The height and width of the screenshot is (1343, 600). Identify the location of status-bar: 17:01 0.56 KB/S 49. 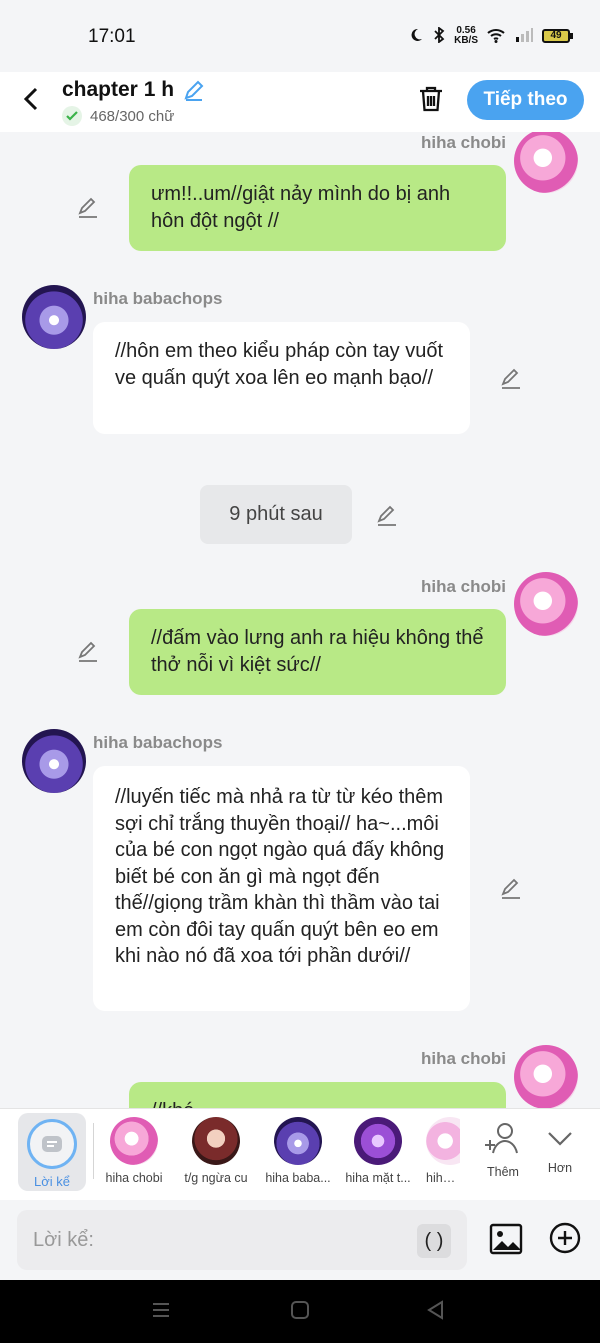
(300, 36).